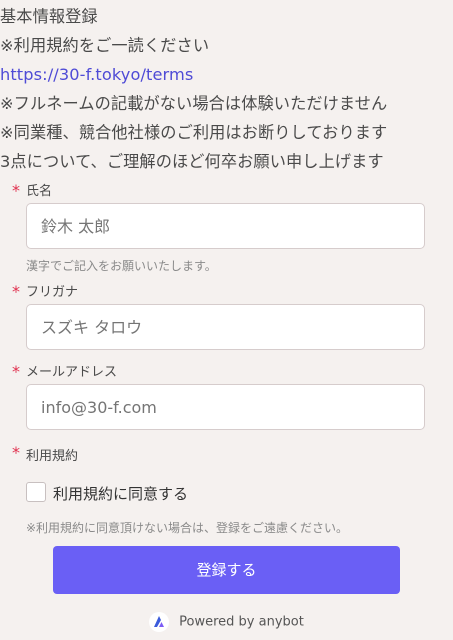  I want to click on intro-line-fullname: ※フルネームの記載がない場合は体験いただけません, so click(194, 103).